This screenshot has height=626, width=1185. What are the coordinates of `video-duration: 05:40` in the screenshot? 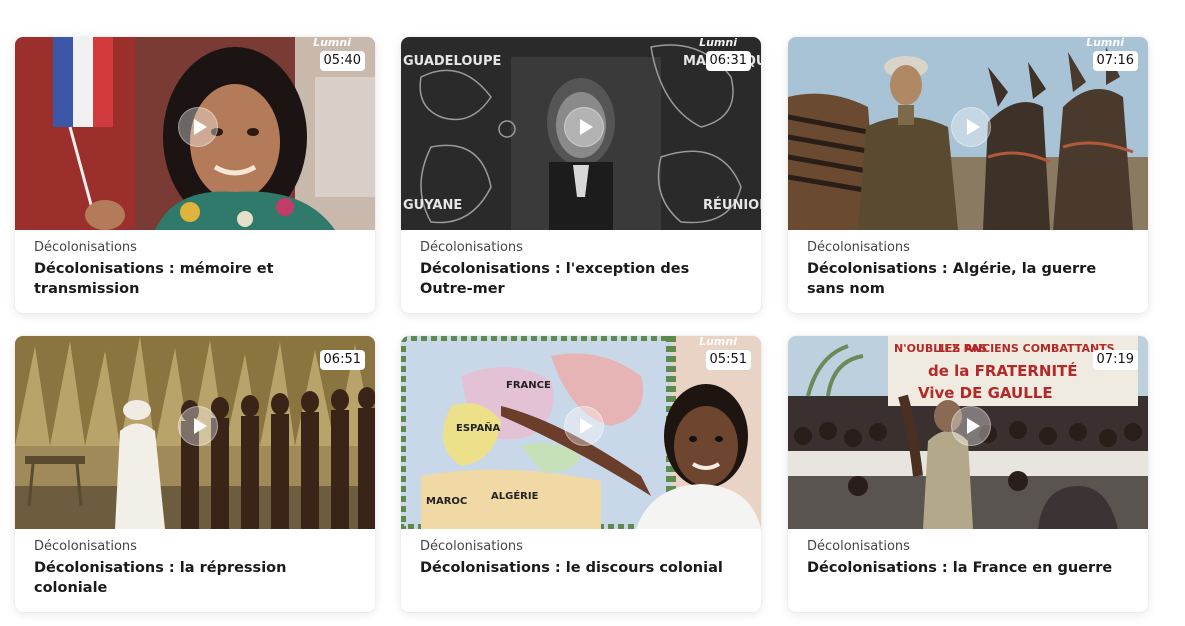 It's located at (342, 61).